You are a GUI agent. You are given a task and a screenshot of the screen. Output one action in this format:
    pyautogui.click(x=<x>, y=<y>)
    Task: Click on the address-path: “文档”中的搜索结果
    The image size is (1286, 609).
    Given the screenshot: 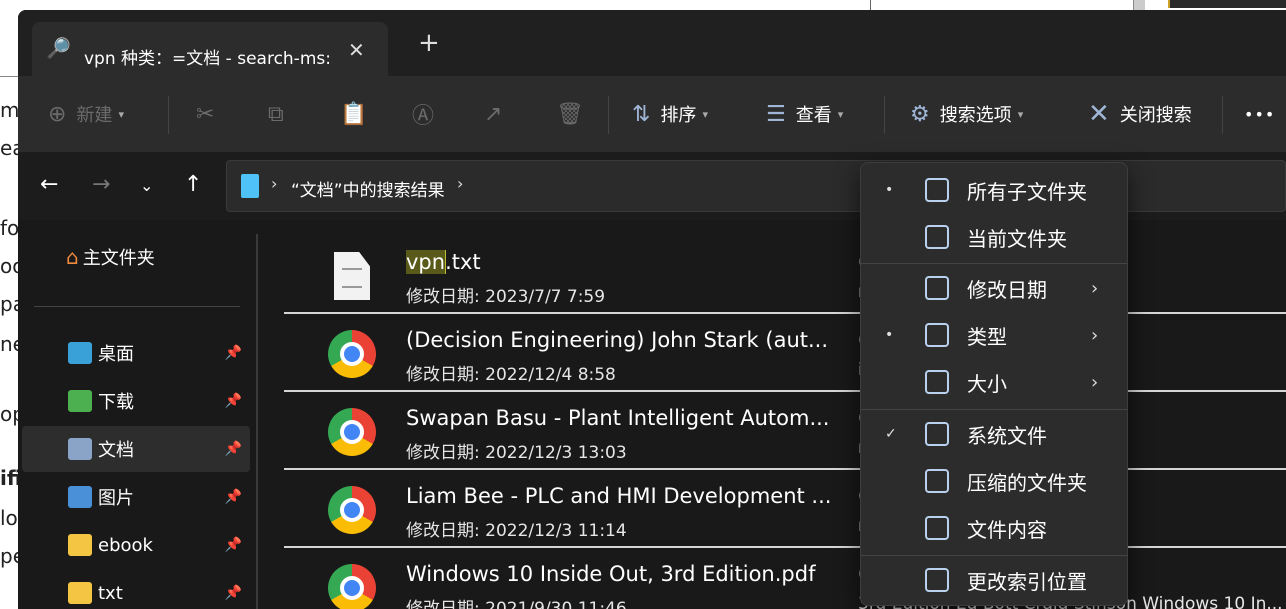 What is the action you would take?
    pyautogui.click(x=368, y=191)
    